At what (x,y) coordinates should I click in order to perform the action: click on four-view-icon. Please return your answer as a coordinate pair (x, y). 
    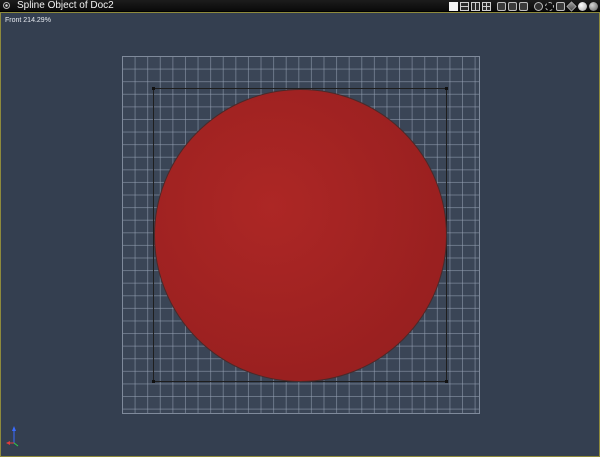
    Looking at the image, I should click on (486, 6).